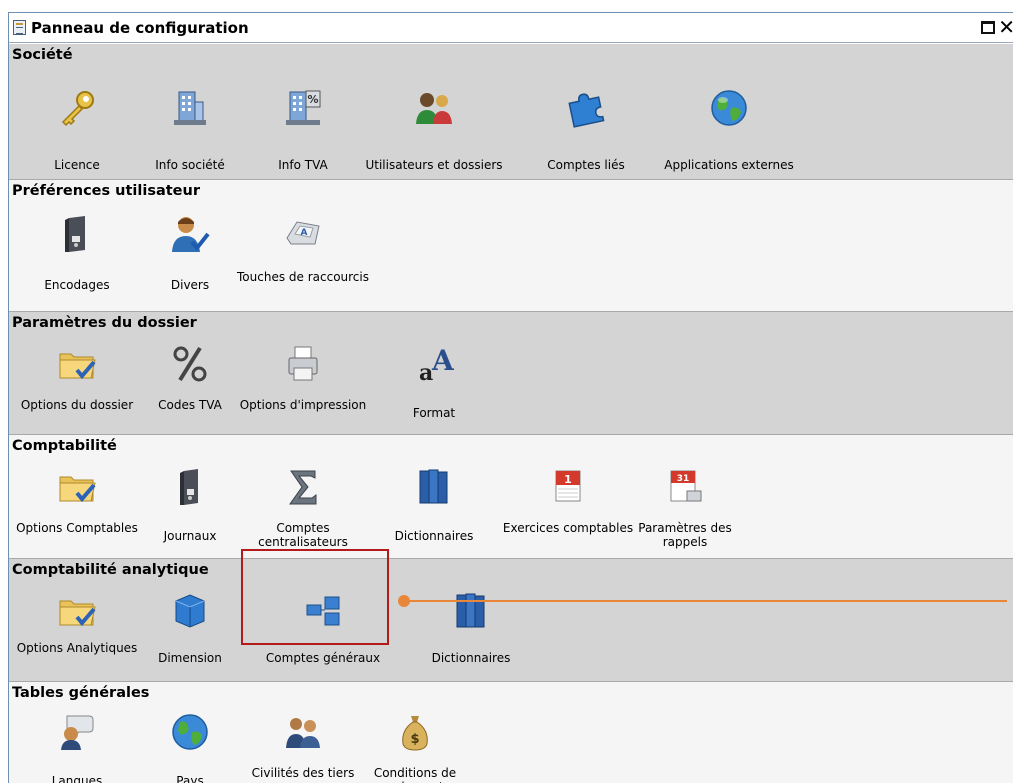 The width and height of the screenshot is (1013, 783). What do you see at coordinates (303, 363) in the screenshot?
I see `printer-icon` at bounding box center [303, 363].